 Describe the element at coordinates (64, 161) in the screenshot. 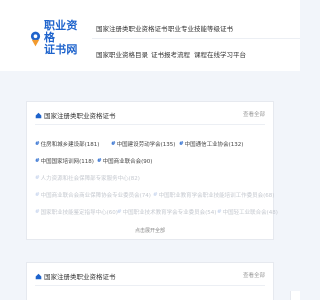

I see `tag-item: # 中国国家培训网(118)` at that location.